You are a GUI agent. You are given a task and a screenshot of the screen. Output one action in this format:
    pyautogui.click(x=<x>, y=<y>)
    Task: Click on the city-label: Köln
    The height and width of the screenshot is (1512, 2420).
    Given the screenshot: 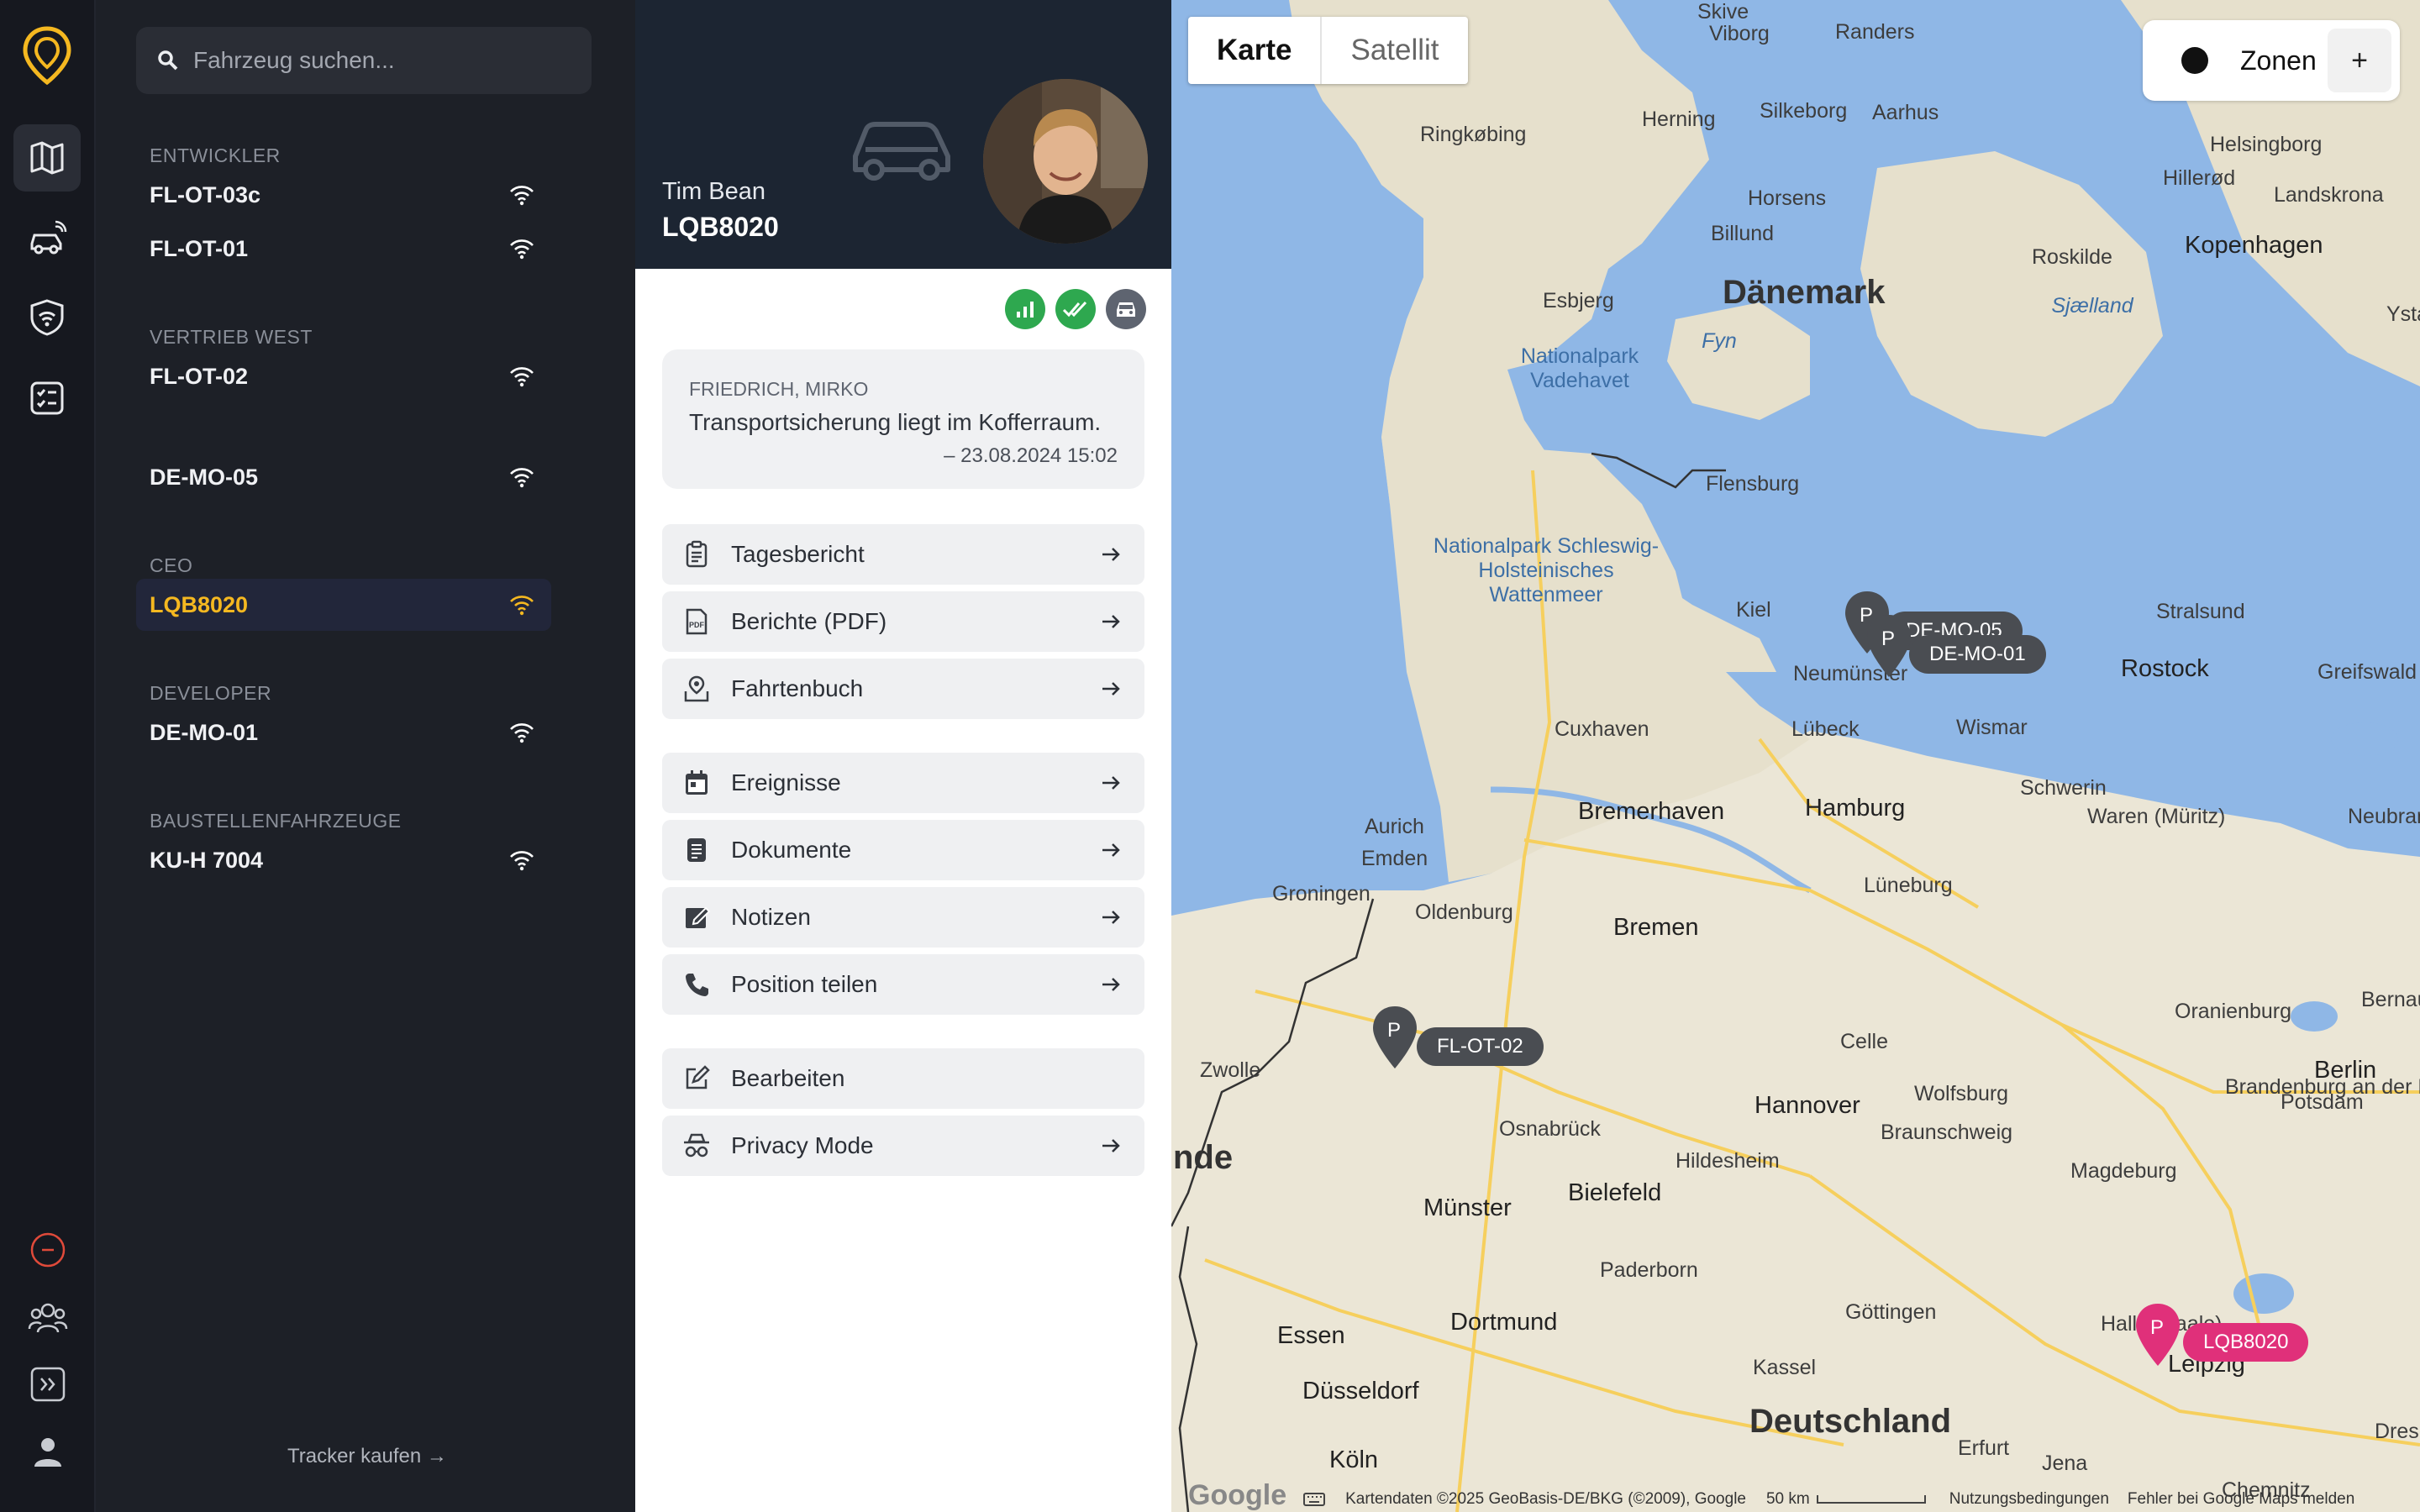 What is the action you would take?
    pyautogui.click(x=1354, y=1459)
    